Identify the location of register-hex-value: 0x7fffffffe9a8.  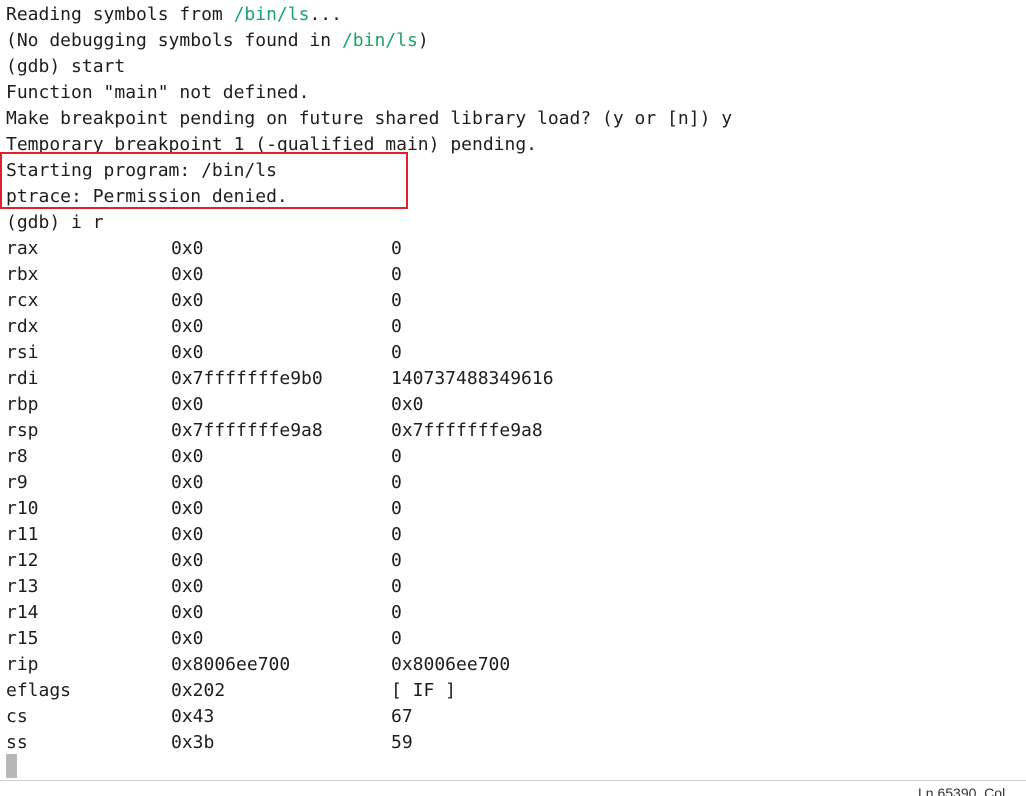
(247, 430).